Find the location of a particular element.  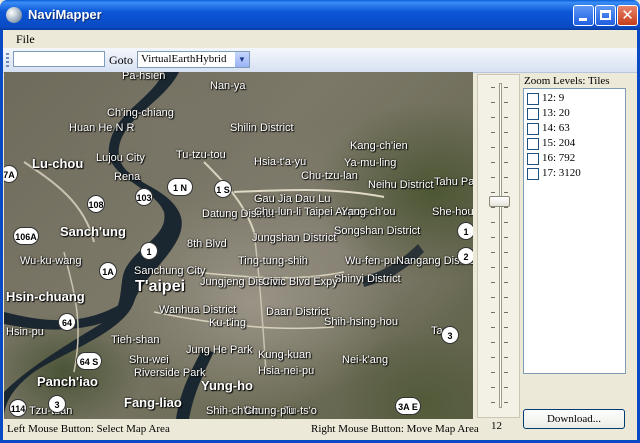

zoom-slider-track is located at coordinates (500, 245).